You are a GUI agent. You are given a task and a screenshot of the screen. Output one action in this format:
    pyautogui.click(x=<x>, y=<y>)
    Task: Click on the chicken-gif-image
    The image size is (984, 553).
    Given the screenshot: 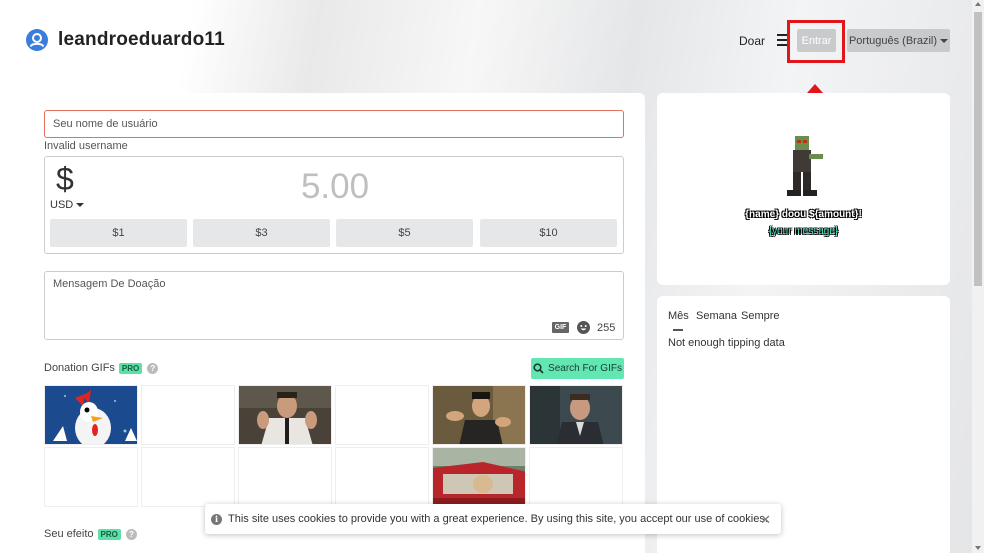 What is the action you would take?
    pyautogui.click(x=91, y=415)
    